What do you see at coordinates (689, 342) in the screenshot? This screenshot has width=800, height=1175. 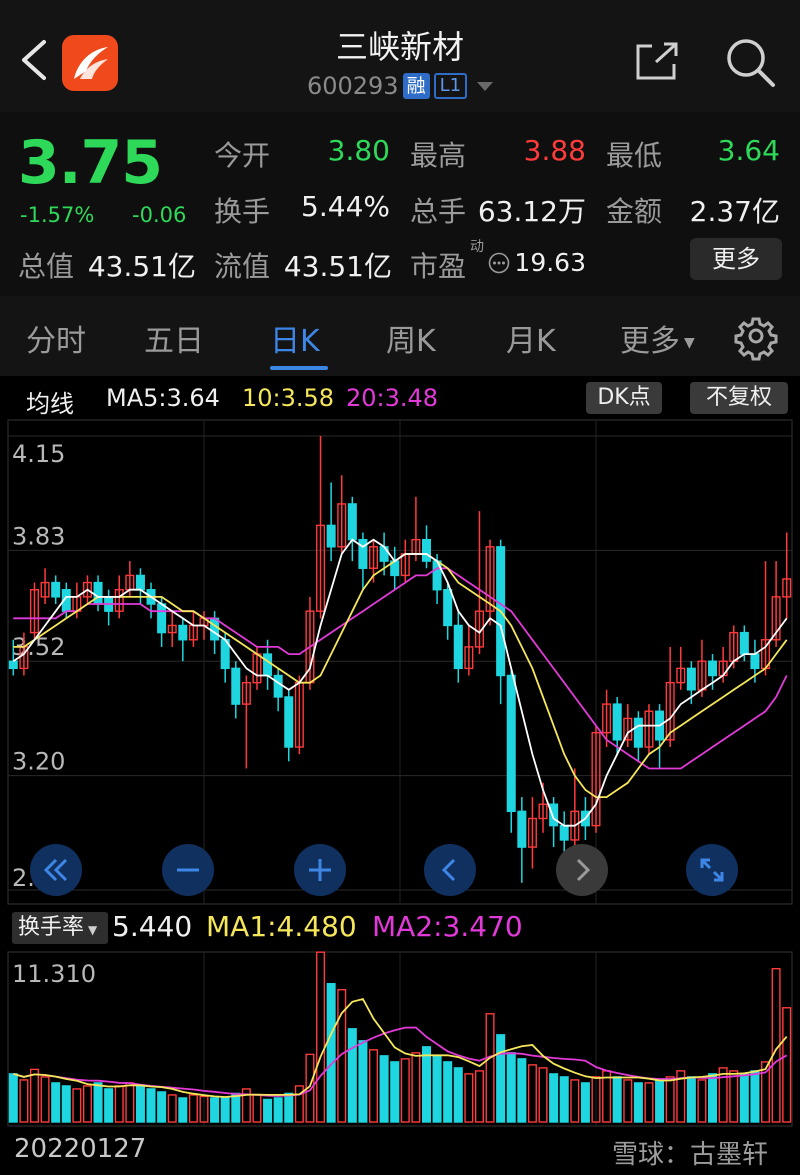 I see `tab-more-caret-icon: ▼` at bounding box center [689, 342].